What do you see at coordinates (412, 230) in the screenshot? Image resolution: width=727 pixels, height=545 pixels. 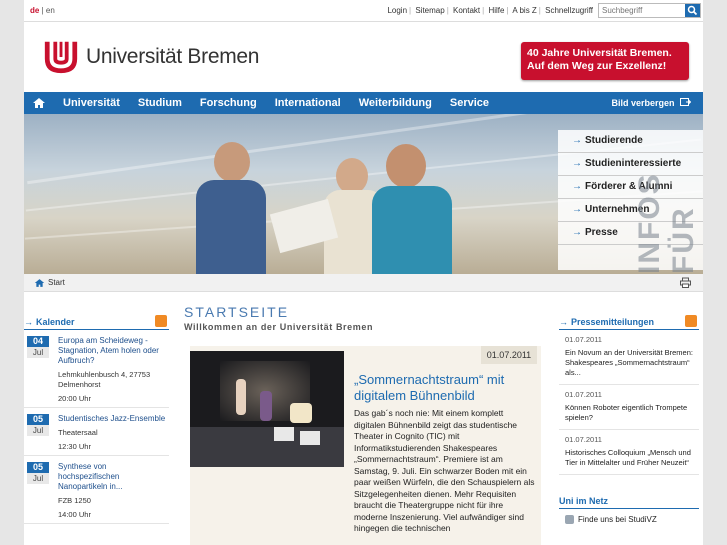 I see `hero-person-3-body` at bounding box center [412, 230].